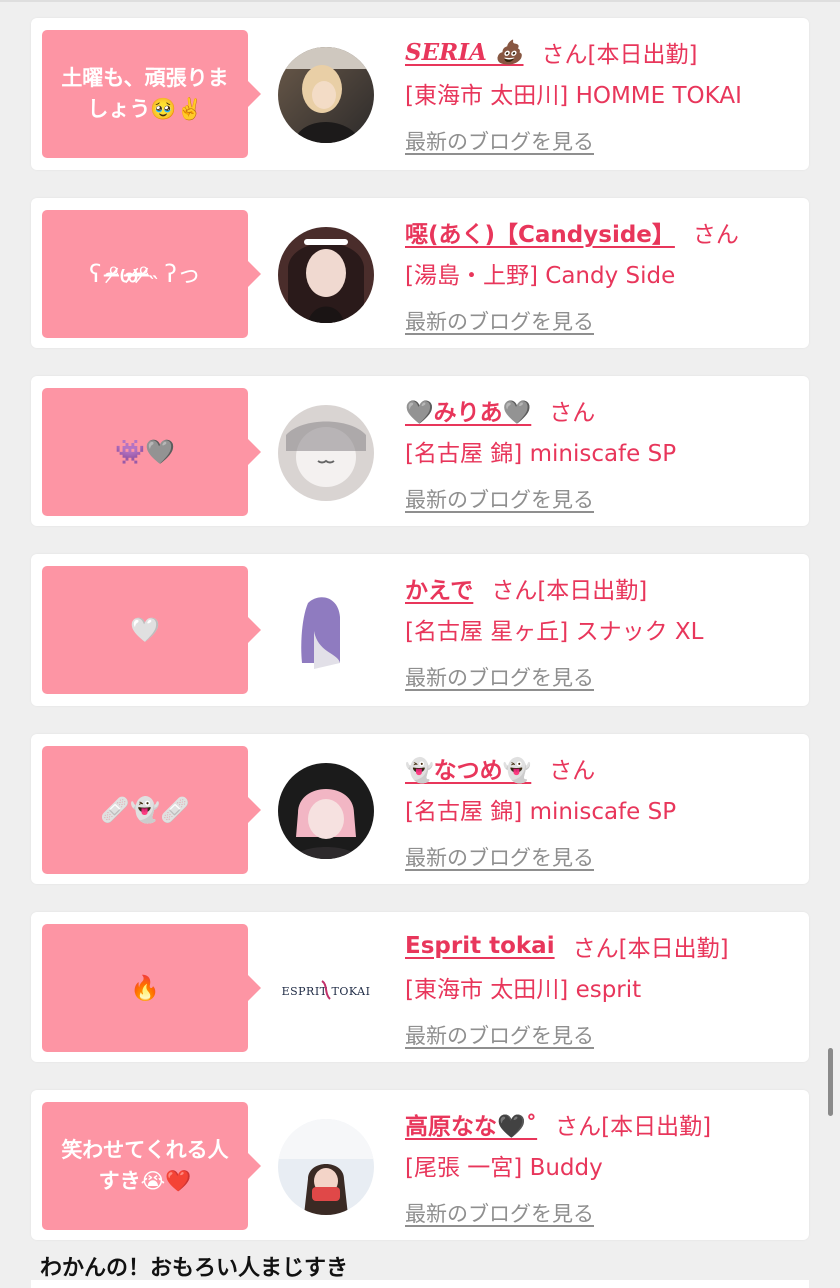 The height and width of the screenshot is (1288, 840). Describe the element at coordinates (326, 989) in the screenshot. I see `shop-logo: ESPRIT TOKAI` at that location.